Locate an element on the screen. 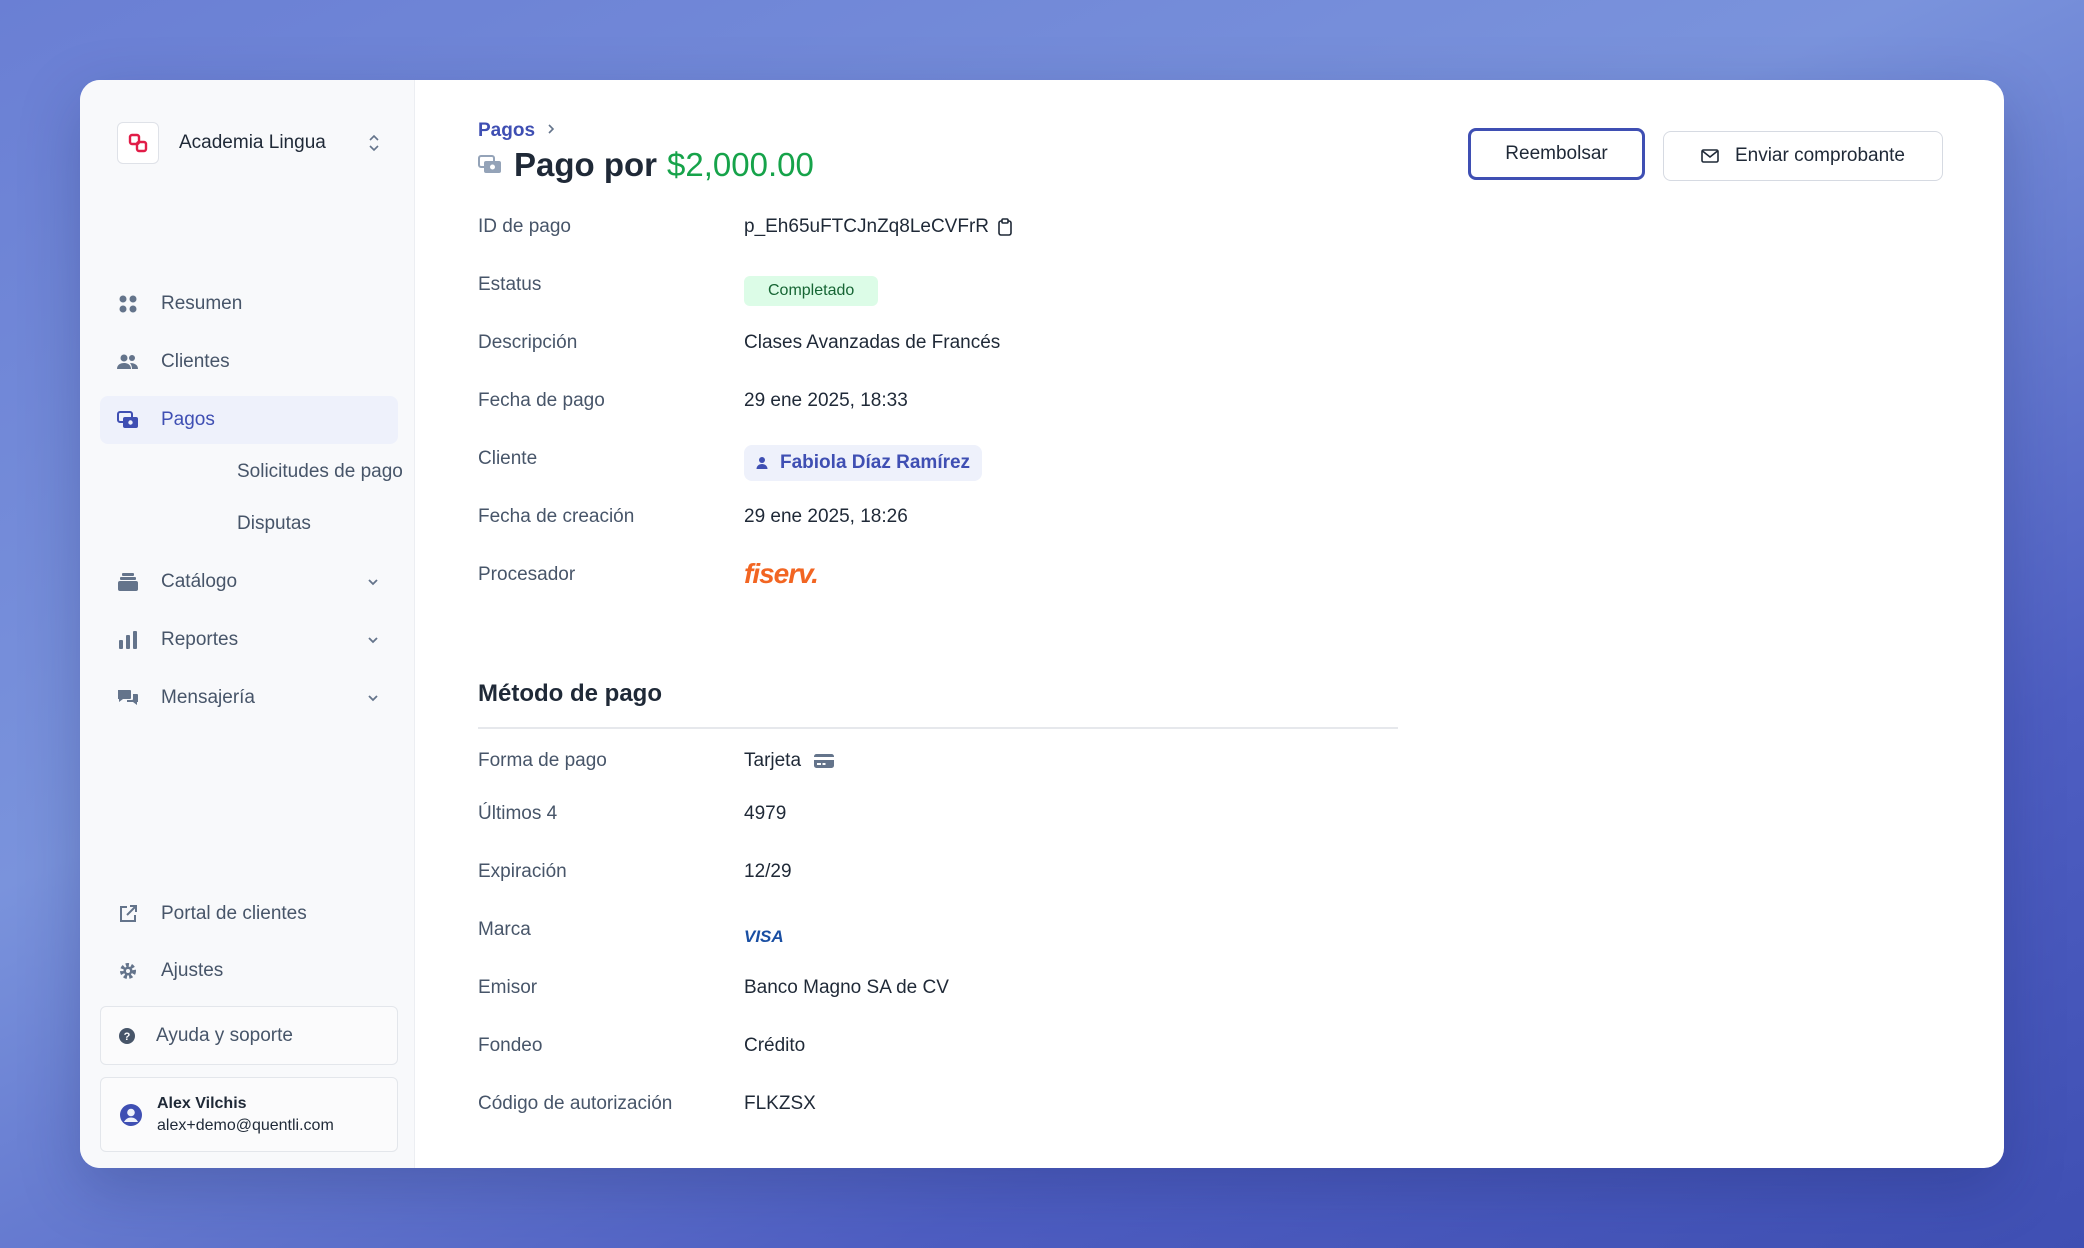  section-title-payment-method: Método de pago is located at coordinates (570, 693).